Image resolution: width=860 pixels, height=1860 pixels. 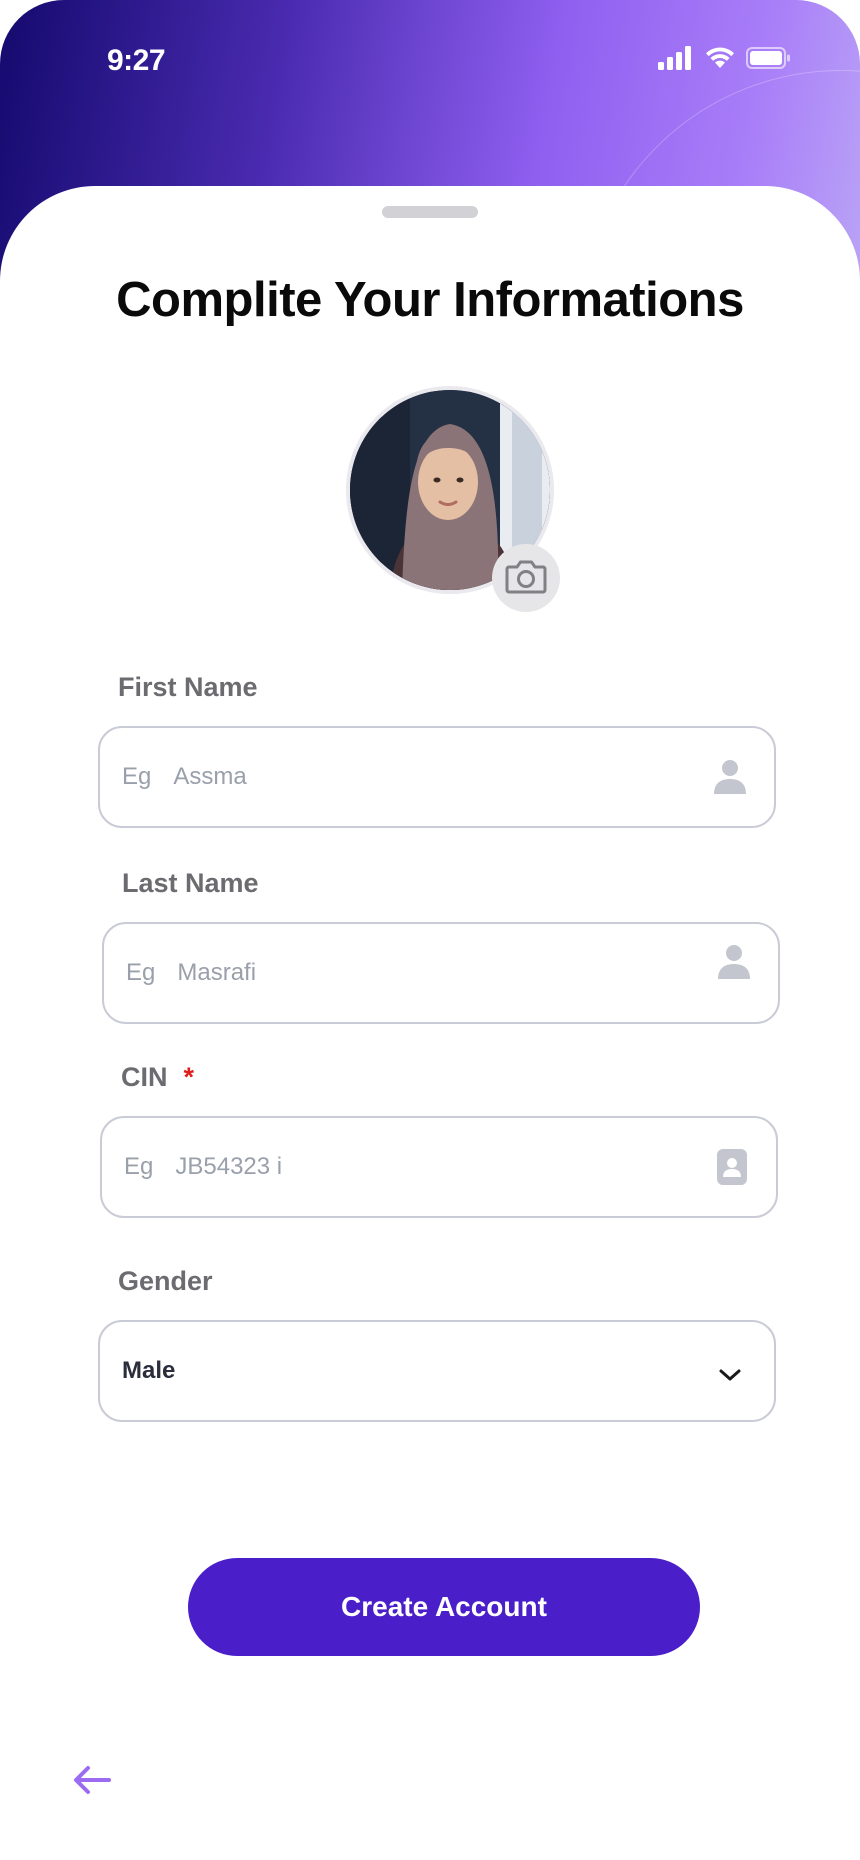 I want to click on cin-prefix: Eg, so click(x=139, y=1166).